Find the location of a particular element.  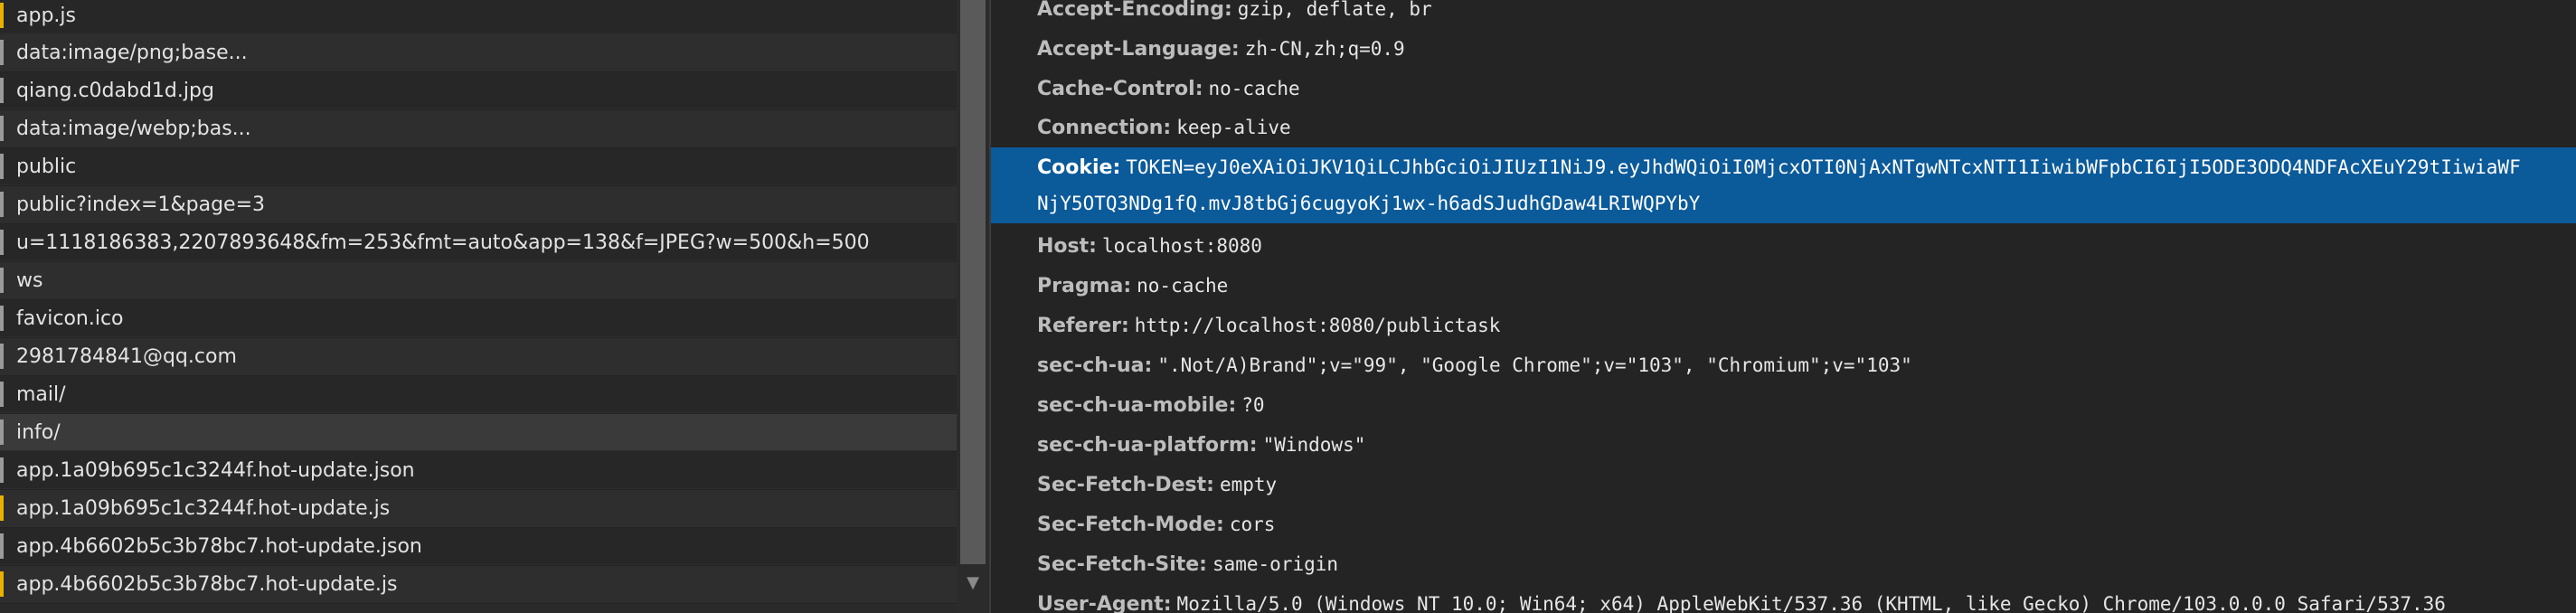

header-key: sec-ch-ua-mobile: is located at coordinates (1137, 405).